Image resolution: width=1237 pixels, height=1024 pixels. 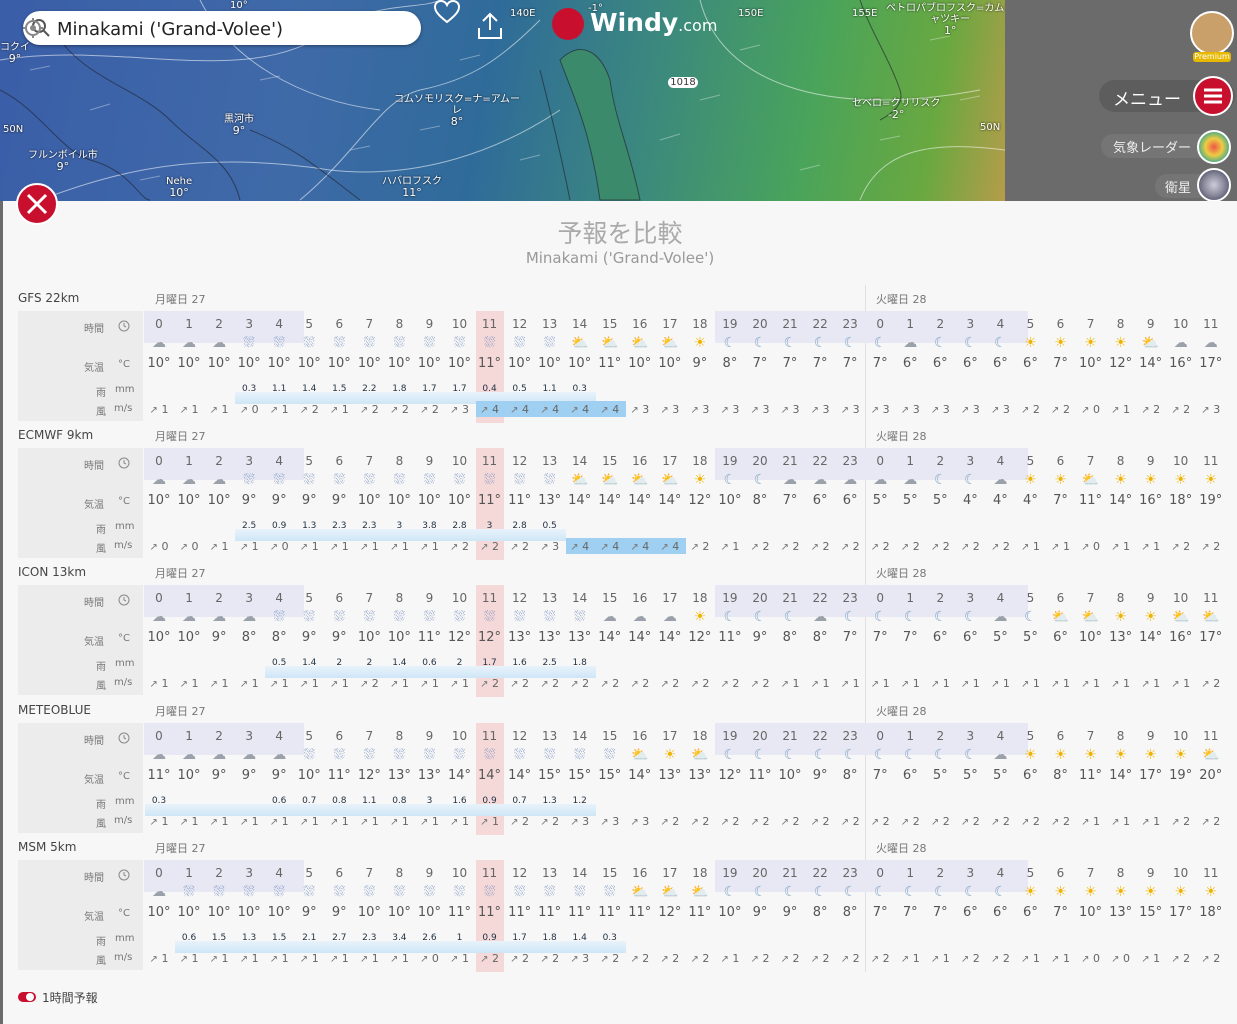 I want to click on city-label: 黒河市 9°, so click(x=239, y=125).